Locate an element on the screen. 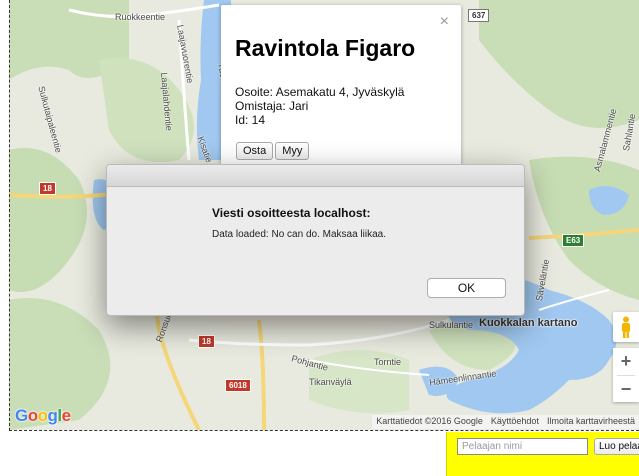 The image size is (639, 476). dialog-titlebar is located at coordinates (315, 176).